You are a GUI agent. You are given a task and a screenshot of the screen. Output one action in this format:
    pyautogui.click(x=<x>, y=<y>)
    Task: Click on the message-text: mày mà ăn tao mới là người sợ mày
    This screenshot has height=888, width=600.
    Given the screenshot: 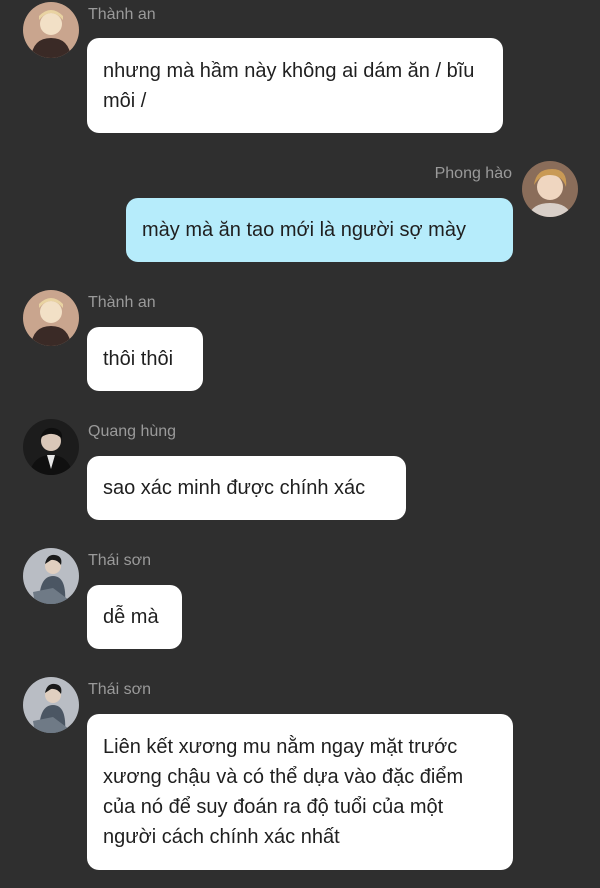 What is the action you would take?
    pyautogui.click(x=304, y=230)
    